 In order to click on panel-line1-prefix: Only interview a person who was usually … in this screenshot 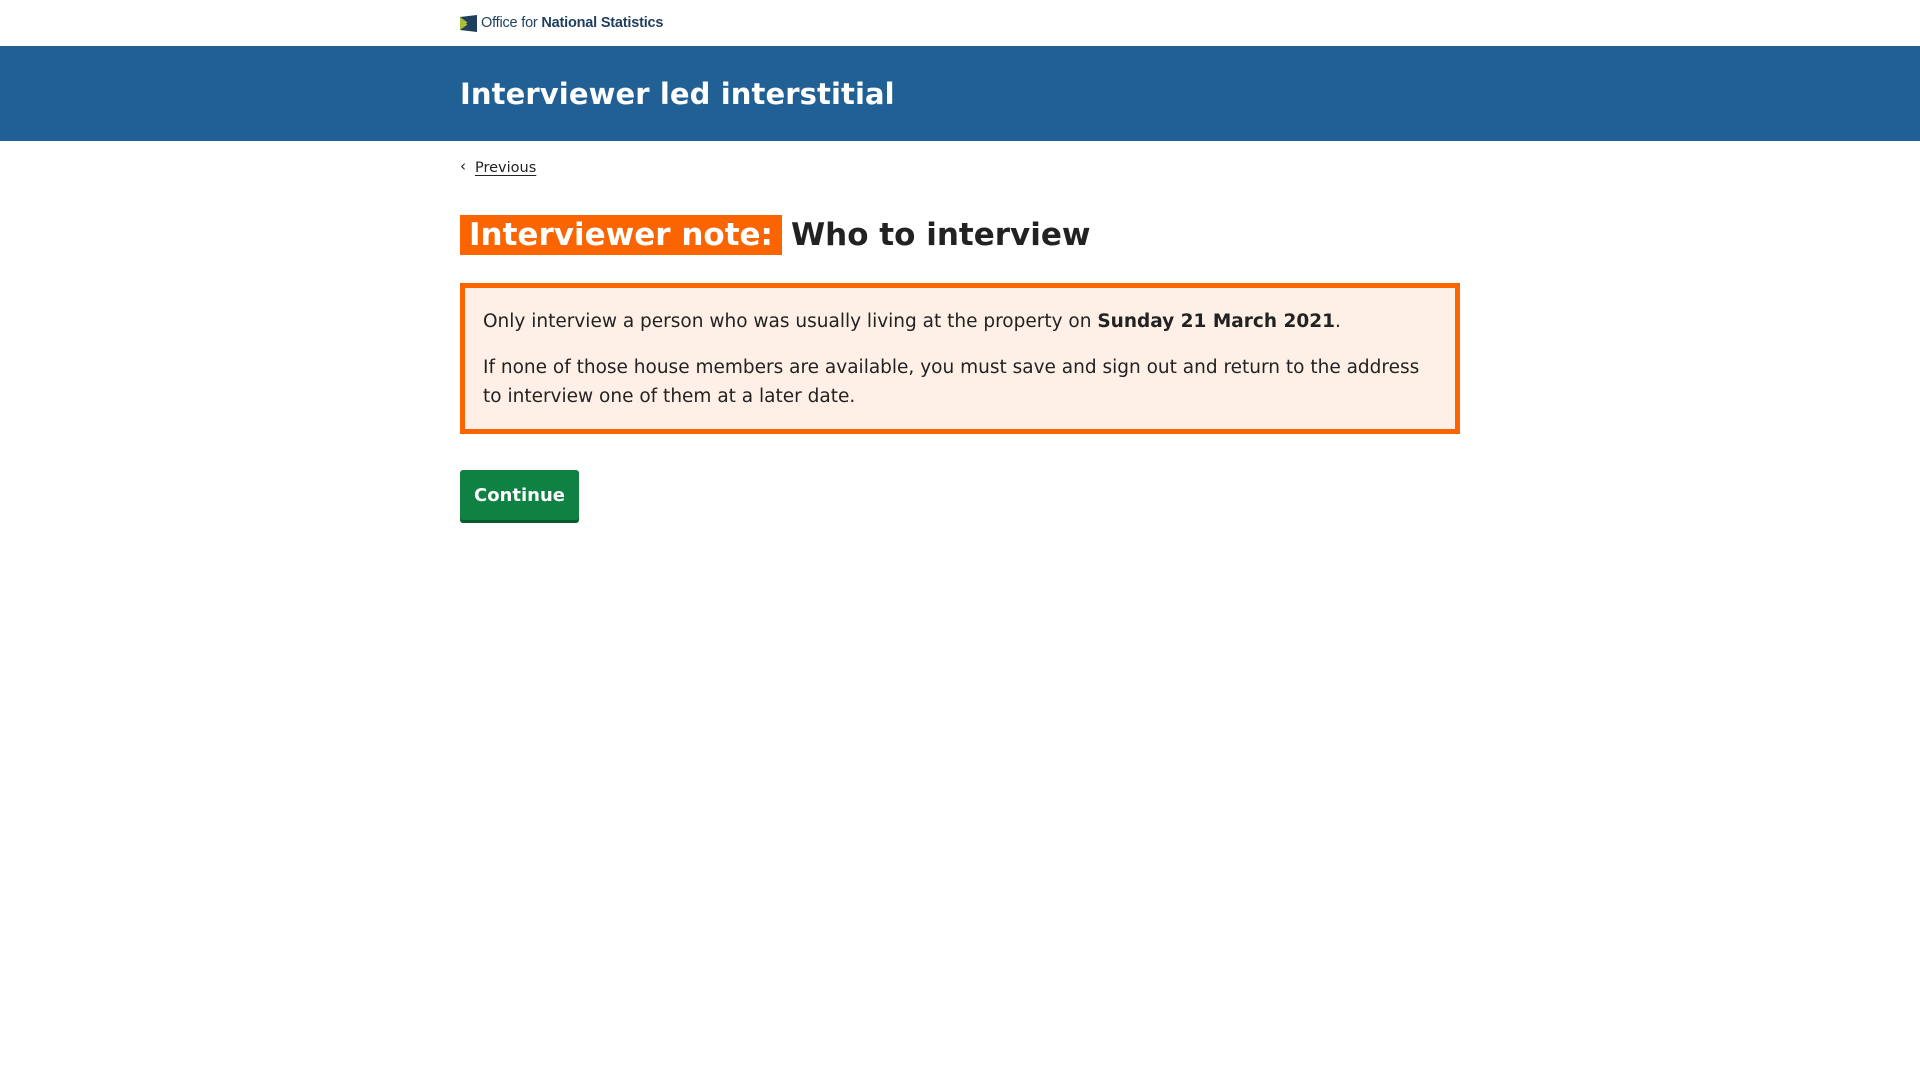, I will do `click(790, 321)`.